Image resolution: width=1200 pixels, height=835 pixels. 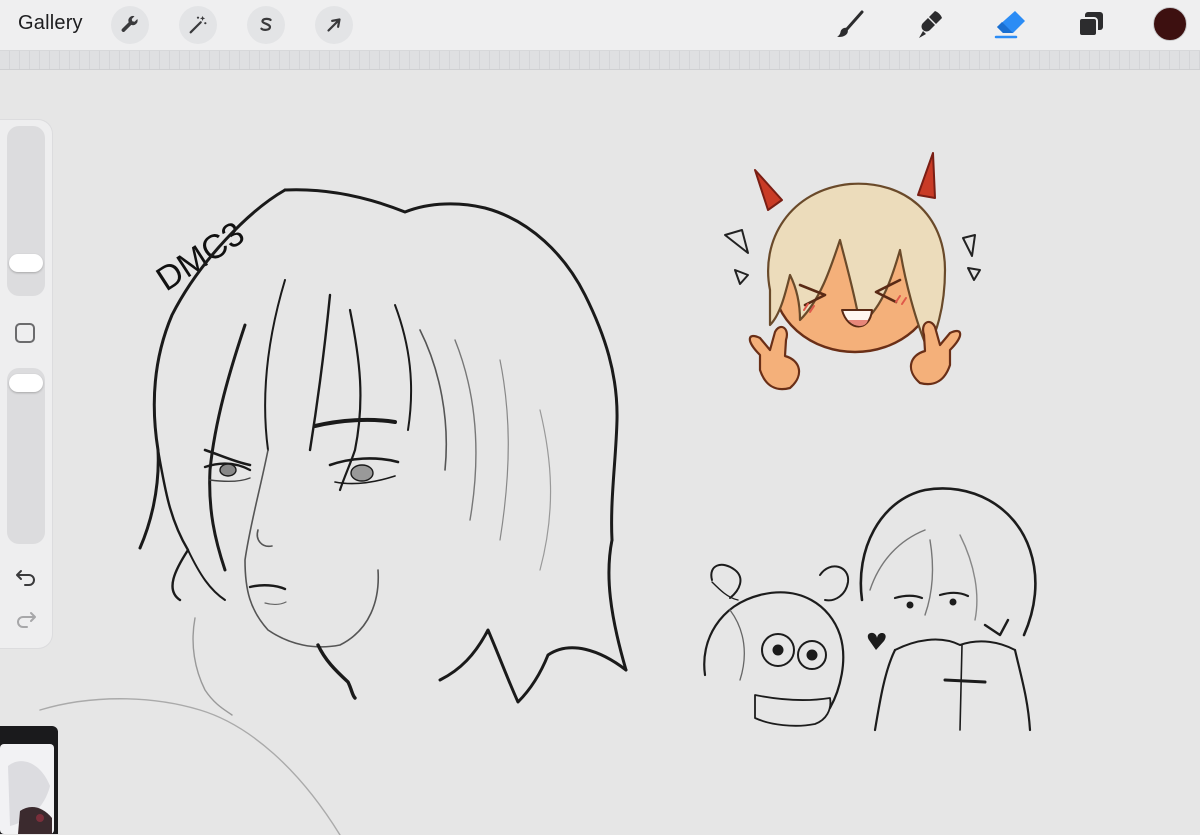 What do you see at coordinates (50, 23) in the screenshot?
I see `gallery-button: Gallery` at bounding box center [50, 23].